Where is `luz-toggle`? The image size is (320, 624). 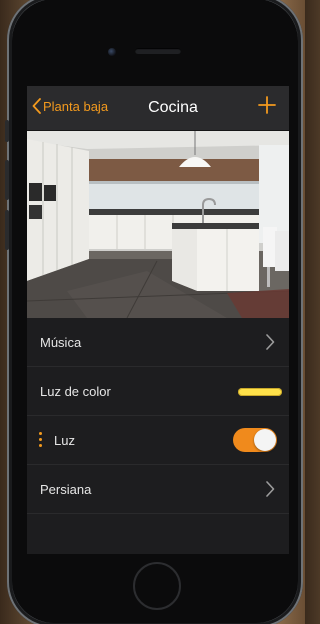
luz-toggle is located at coordinates (255, 440).